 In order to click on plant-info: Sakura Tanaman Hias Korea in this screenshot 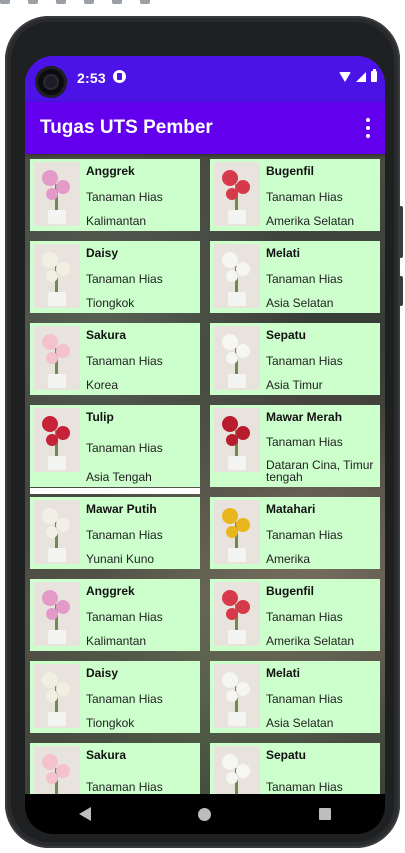, I will do `click(124, 360)`.